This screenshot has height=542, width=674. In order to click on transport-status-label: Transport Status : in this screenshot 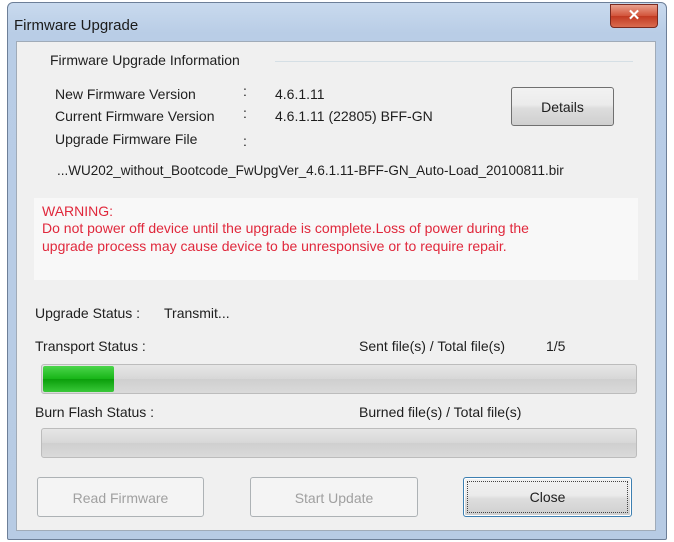, I will do `click(90, 346)`.